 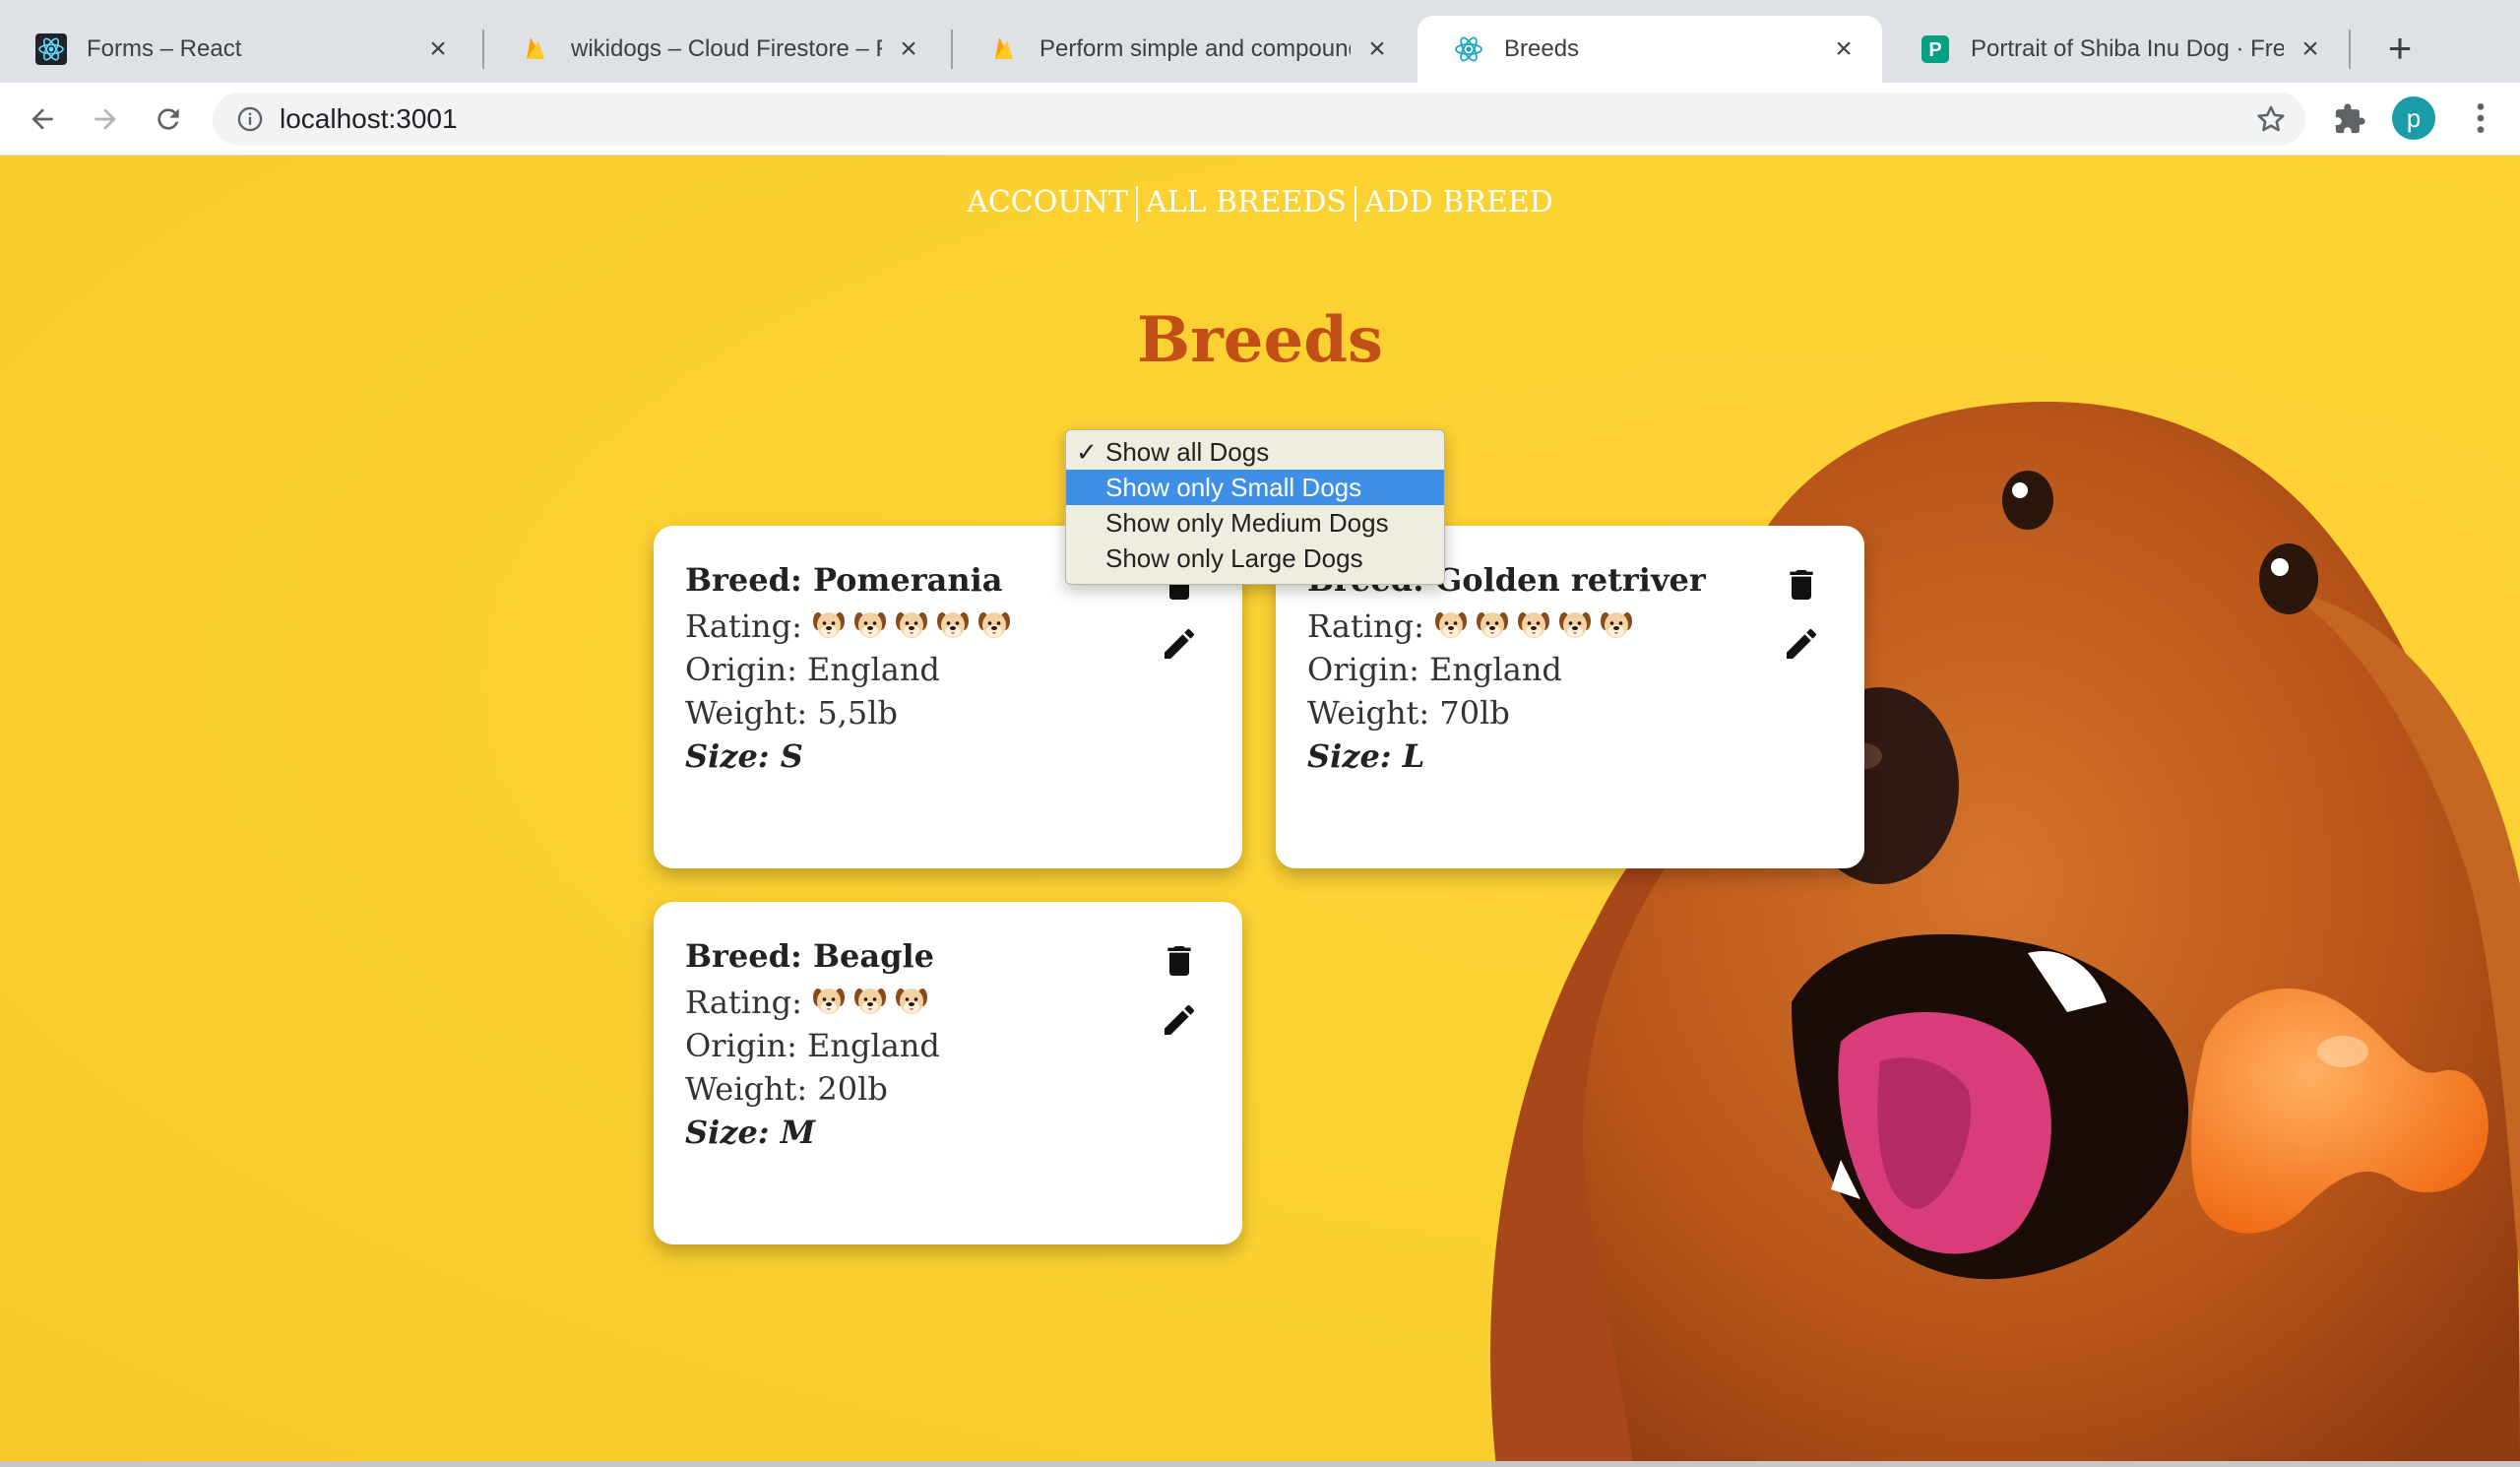 I want to click on svg-text: P, so click(x=1934, y=50).